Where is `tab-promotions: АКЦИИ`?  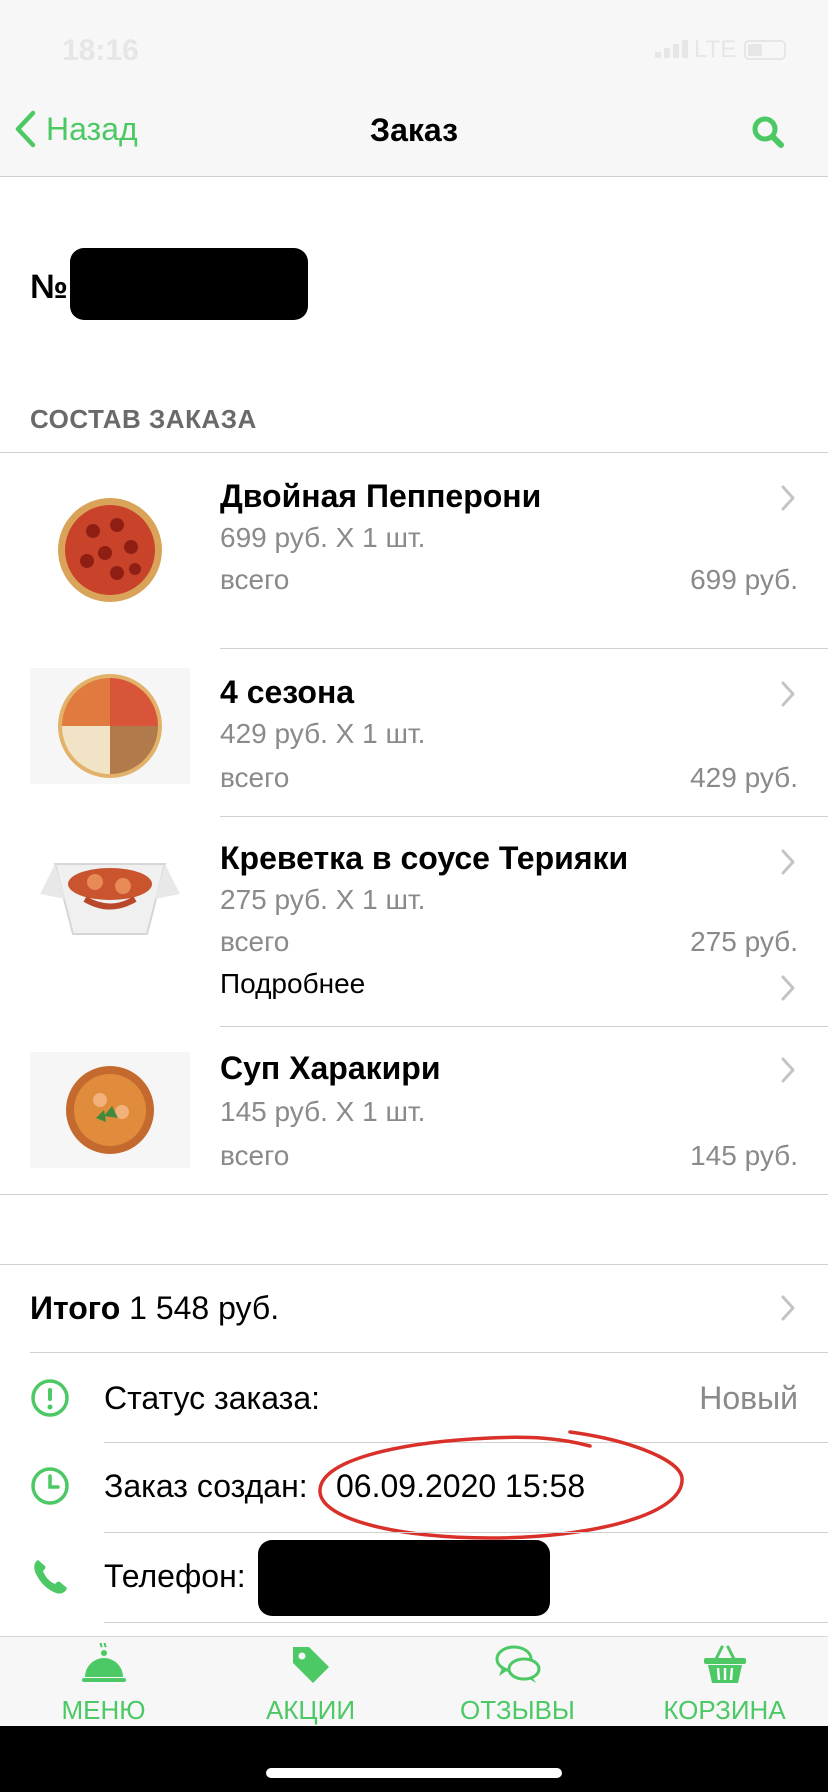 tab-promotions: АКЦИИ is located at coordinates (310, 1682).